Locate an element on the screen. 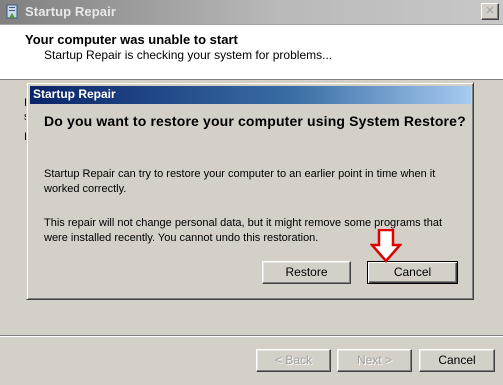 Image resolution: width=503 pixels, height=385 pixels. window-title: Startup Repair is located at coordinates (70, 11).